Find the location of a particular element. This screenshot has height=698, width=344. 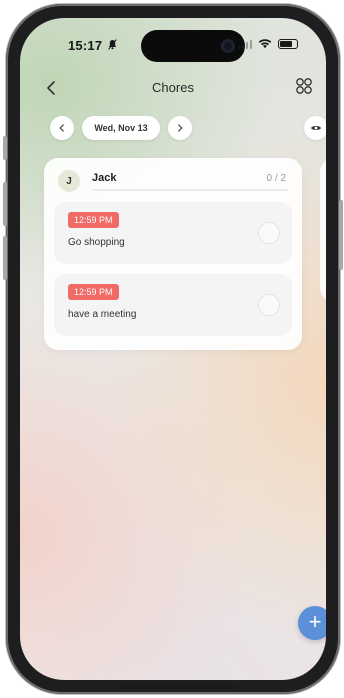

date-label: Wed, Nov 13 is located at coordinates (121, 128).